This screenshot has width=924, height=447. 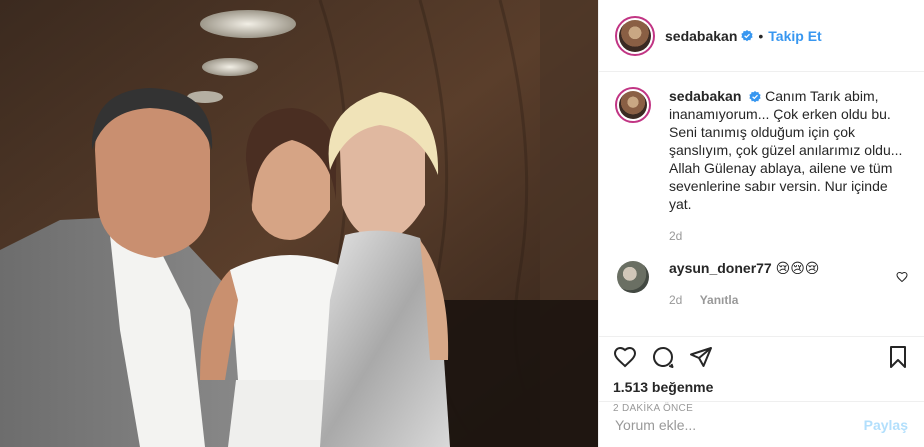 What do you see at coordinates (720, 268) in the screenshot?
I see `commenter-username: aysun_doner77` at bounding box center [720, 268].